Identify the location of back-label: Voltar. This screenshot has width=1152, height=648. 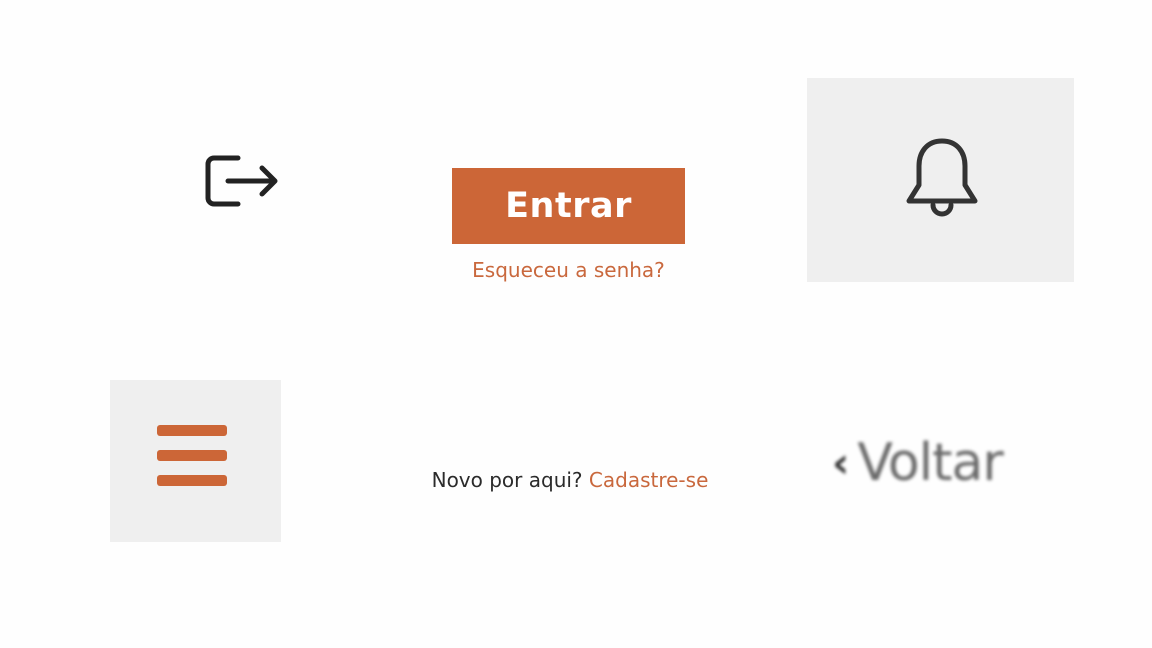
(930, 463).